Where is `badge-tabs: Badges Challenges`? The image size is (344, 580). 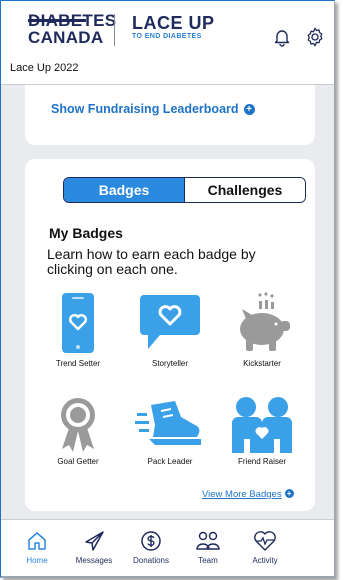 badge-tabs: Badges Challenges is located at coordinates (184, 190).